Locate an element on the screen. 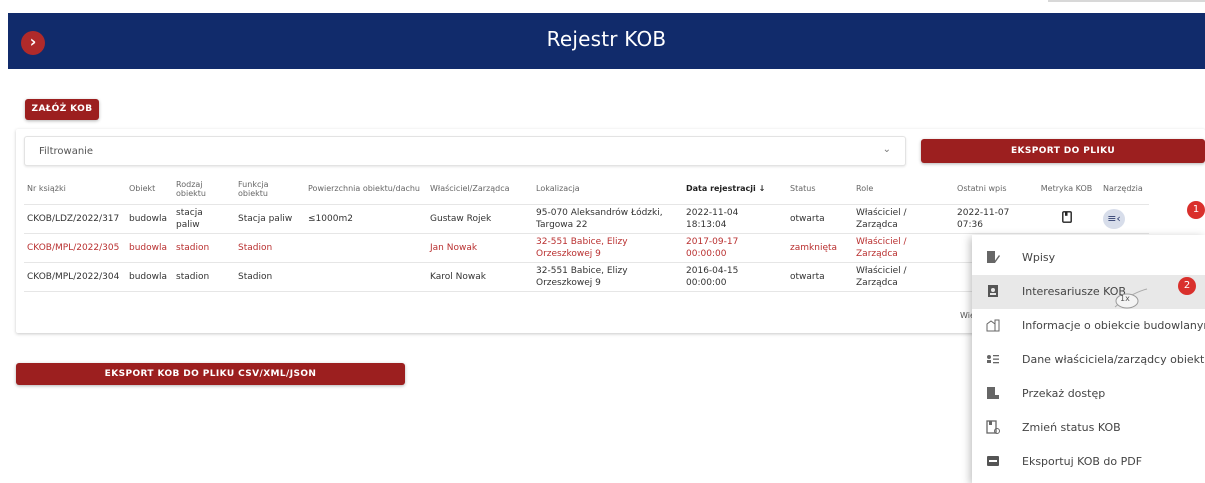 This screenshot has width=1205, height=483. menu-item-interesariusze: Interesariusze KOB is located at coordinates (1088, 292).